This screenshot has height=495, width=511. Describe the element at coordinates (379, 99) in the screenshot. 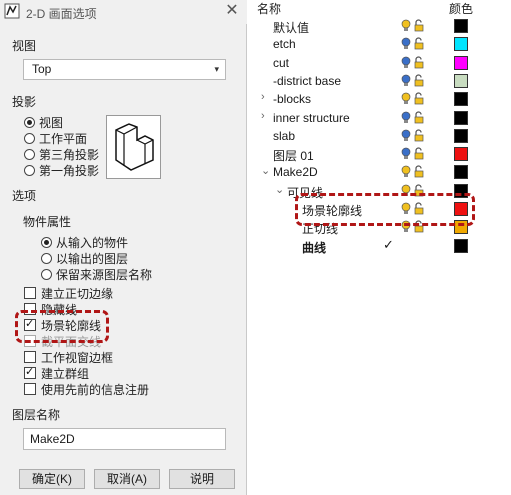

I see `layer-row: › -blocks` at that location.